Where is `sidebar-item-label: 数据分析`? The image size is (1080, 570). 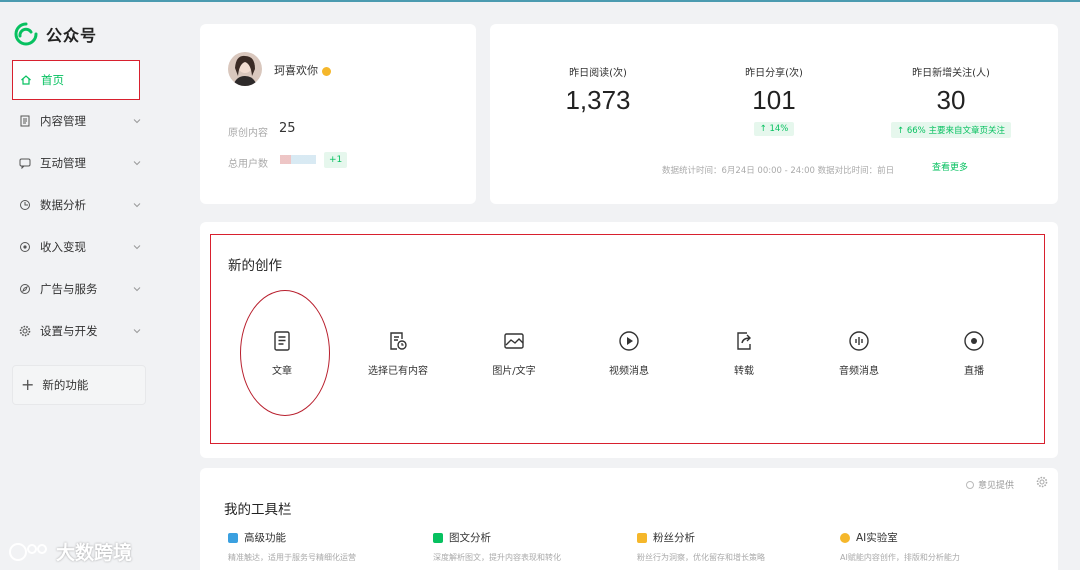
sidebar-item-label: 数据分析 is located at coordinates (63, 205).